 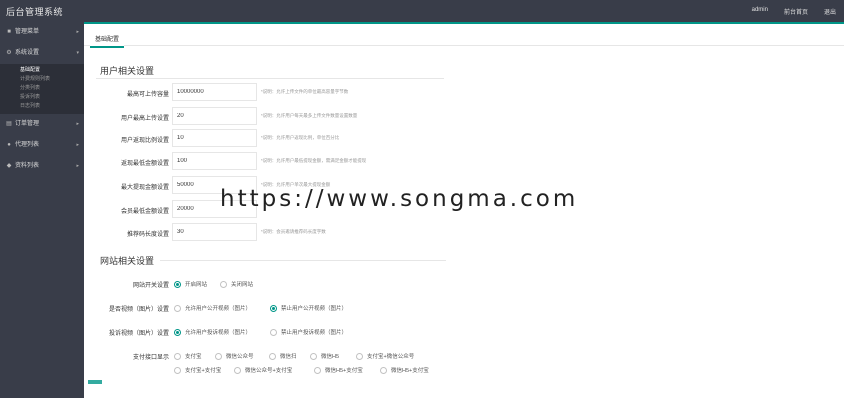 What do you see at coordinates (218, 309) in the screenshot?
I see `radio-label: 允许用户公开视频（图片）` at bounding box center [218, 309].